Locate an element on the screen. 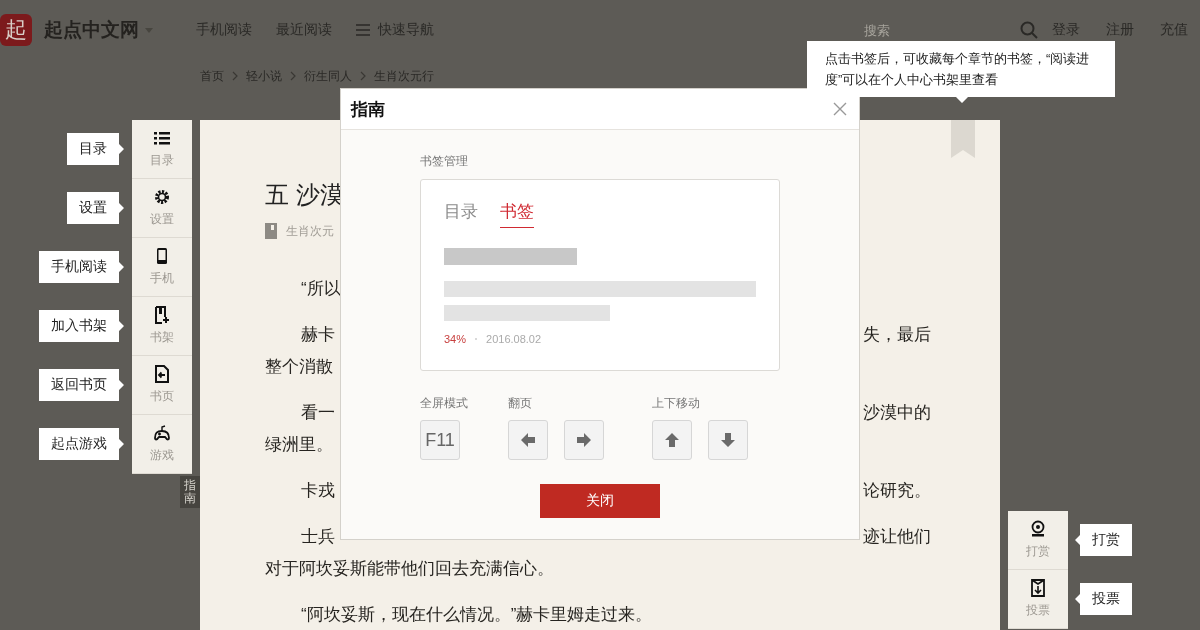  guide-tab: 指南 is located at coordinates (190, 492).